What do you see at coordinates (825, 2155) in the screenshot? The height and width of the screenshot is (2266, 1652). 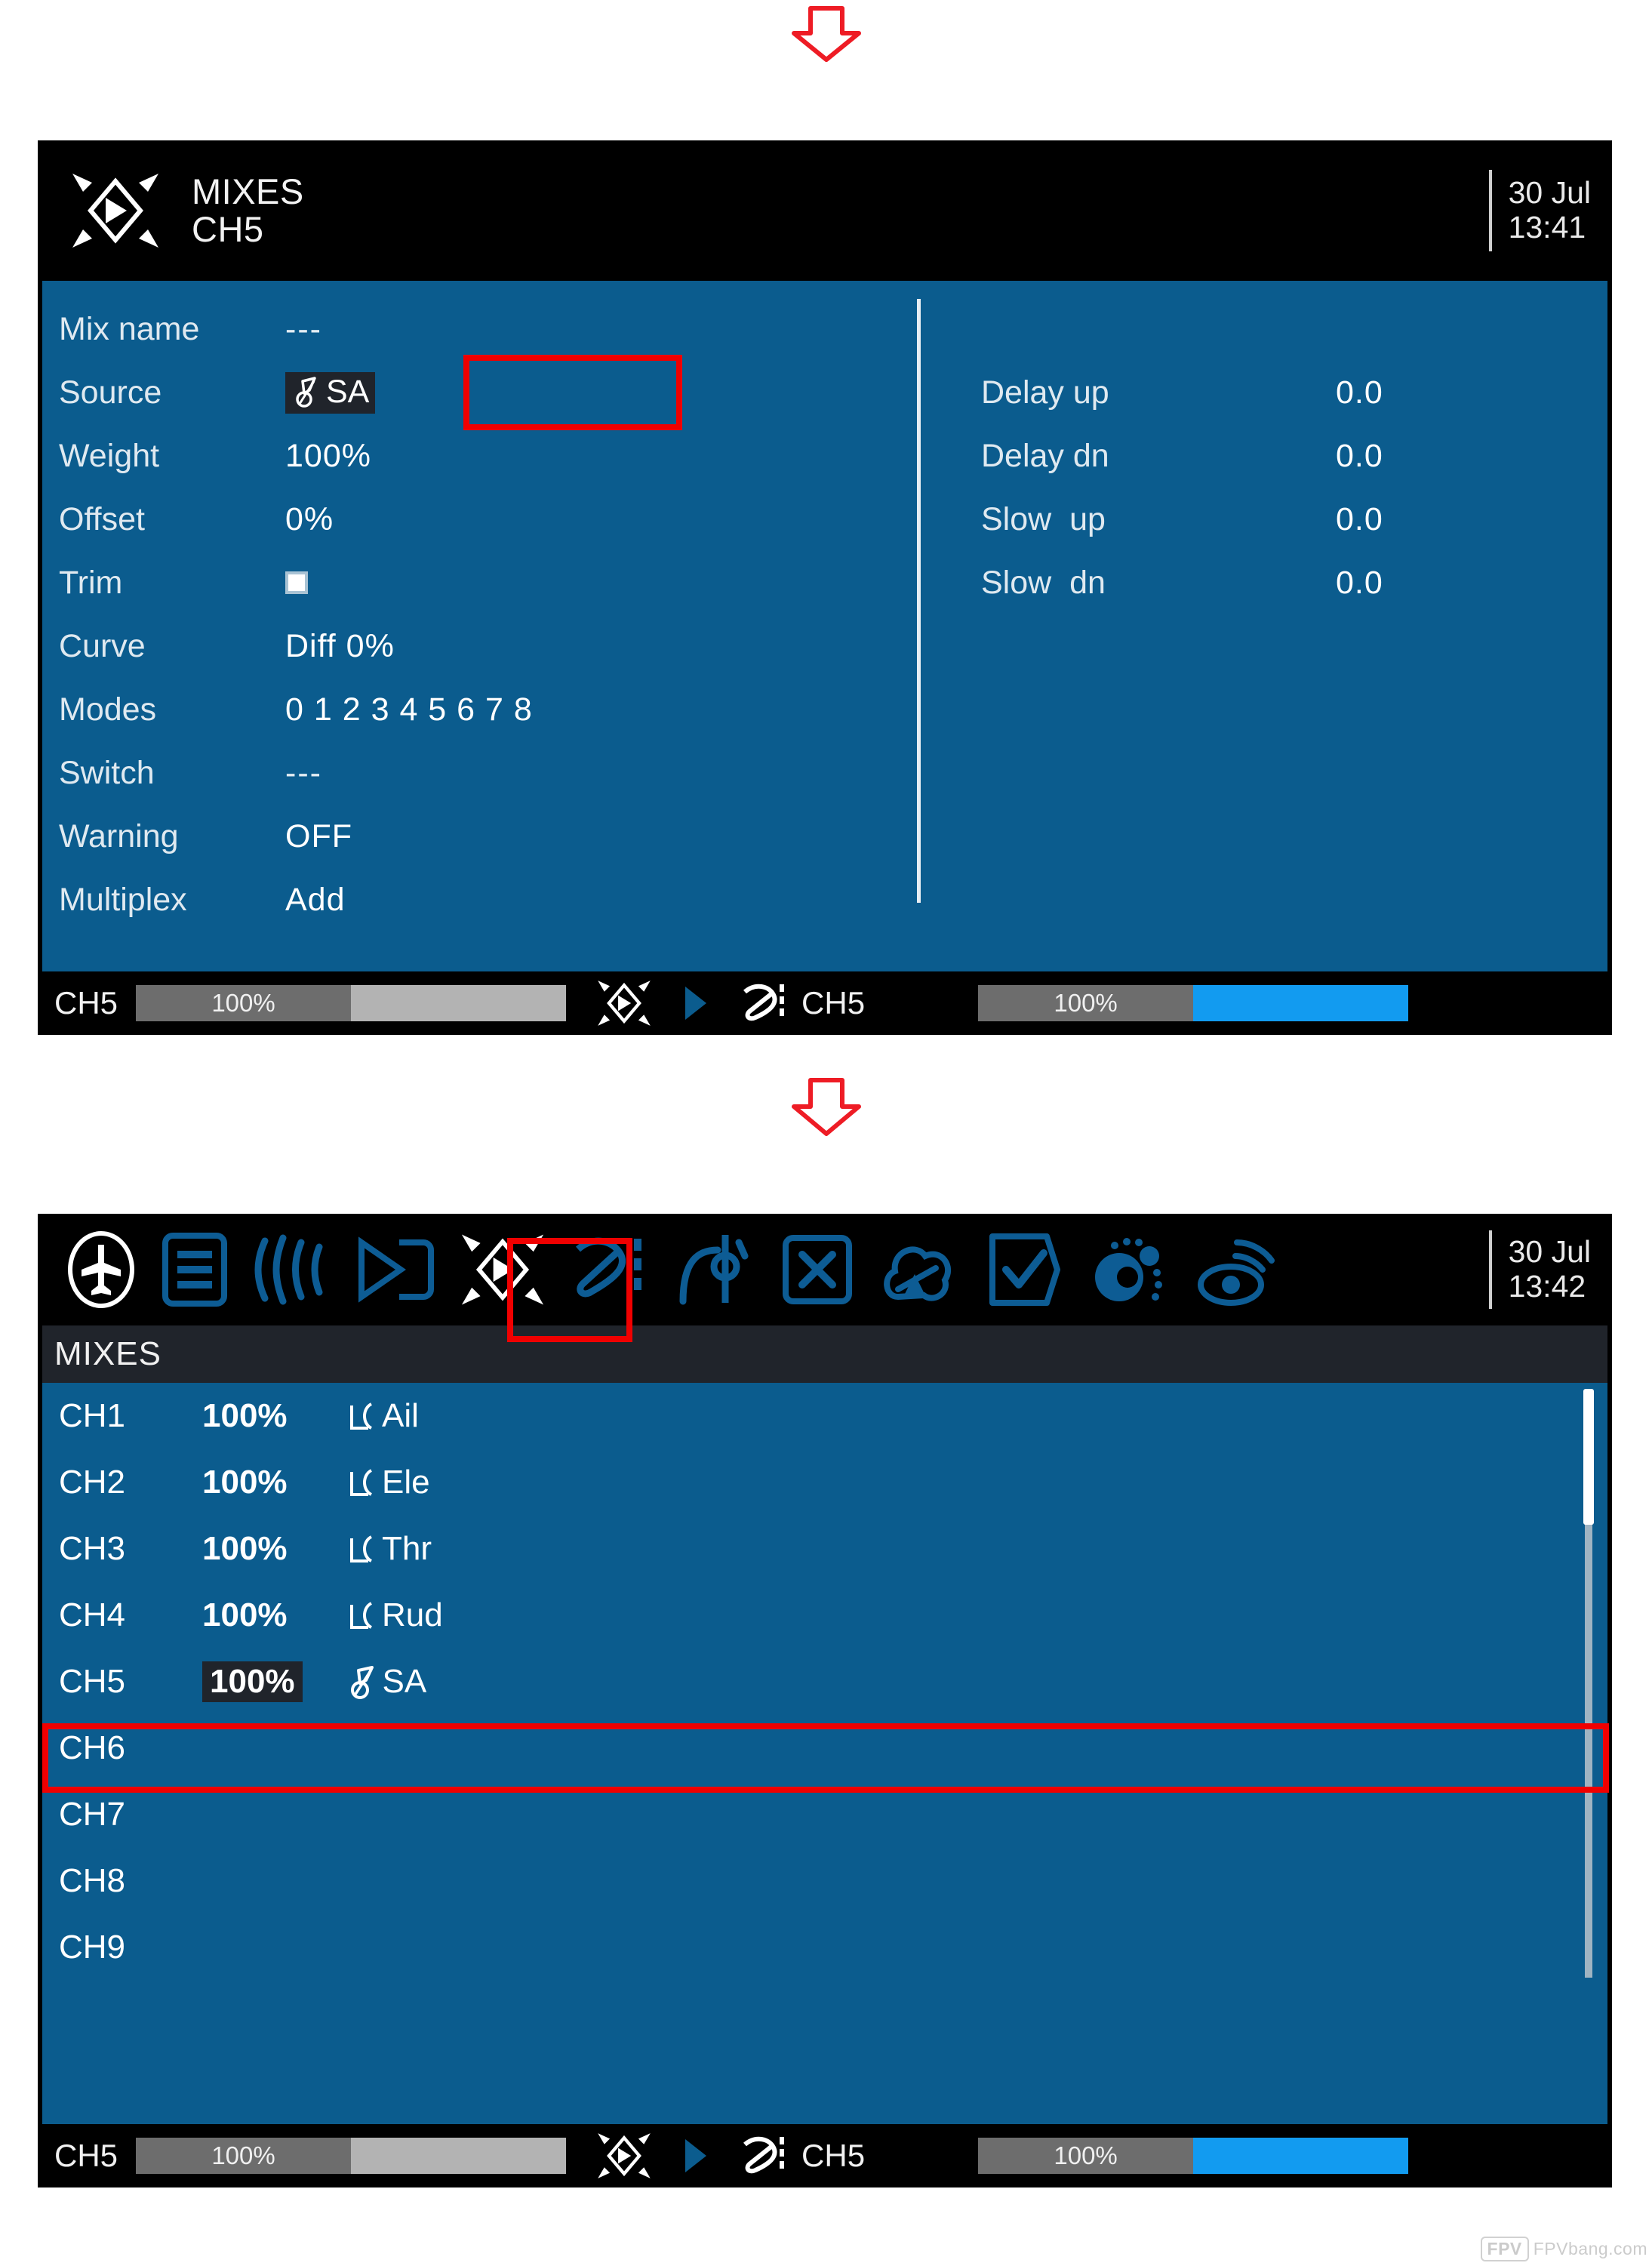 I see `list-status-bar: CH5 100% CH5 100%` at bounding box center [825, 2155].